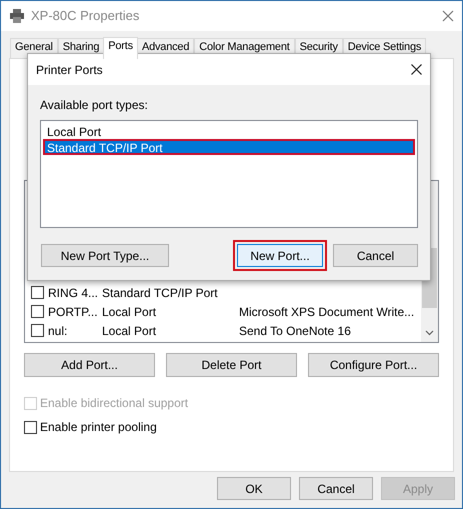 The image size is (463, 509). What do you see at coordinates (94, 105) in the screenshot?
I see `list-label: Available port types:` at bounding box center [94, 105].